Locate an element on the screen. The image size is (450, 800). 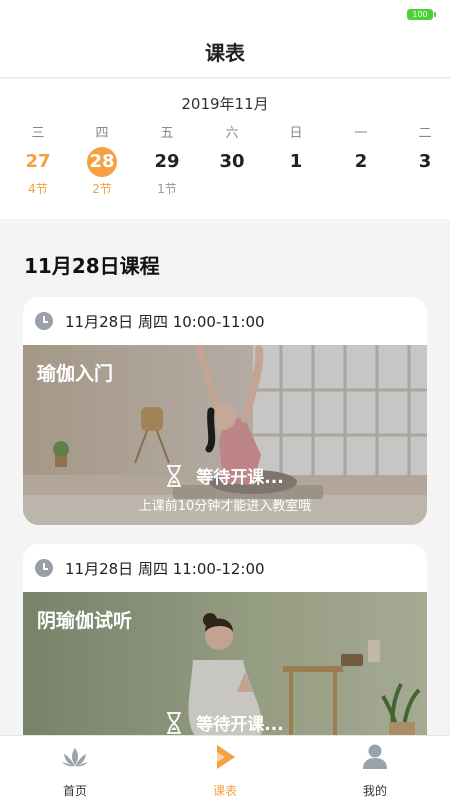
calendar-day-28: 四 28 2节 is located at coordinates (102, 161).